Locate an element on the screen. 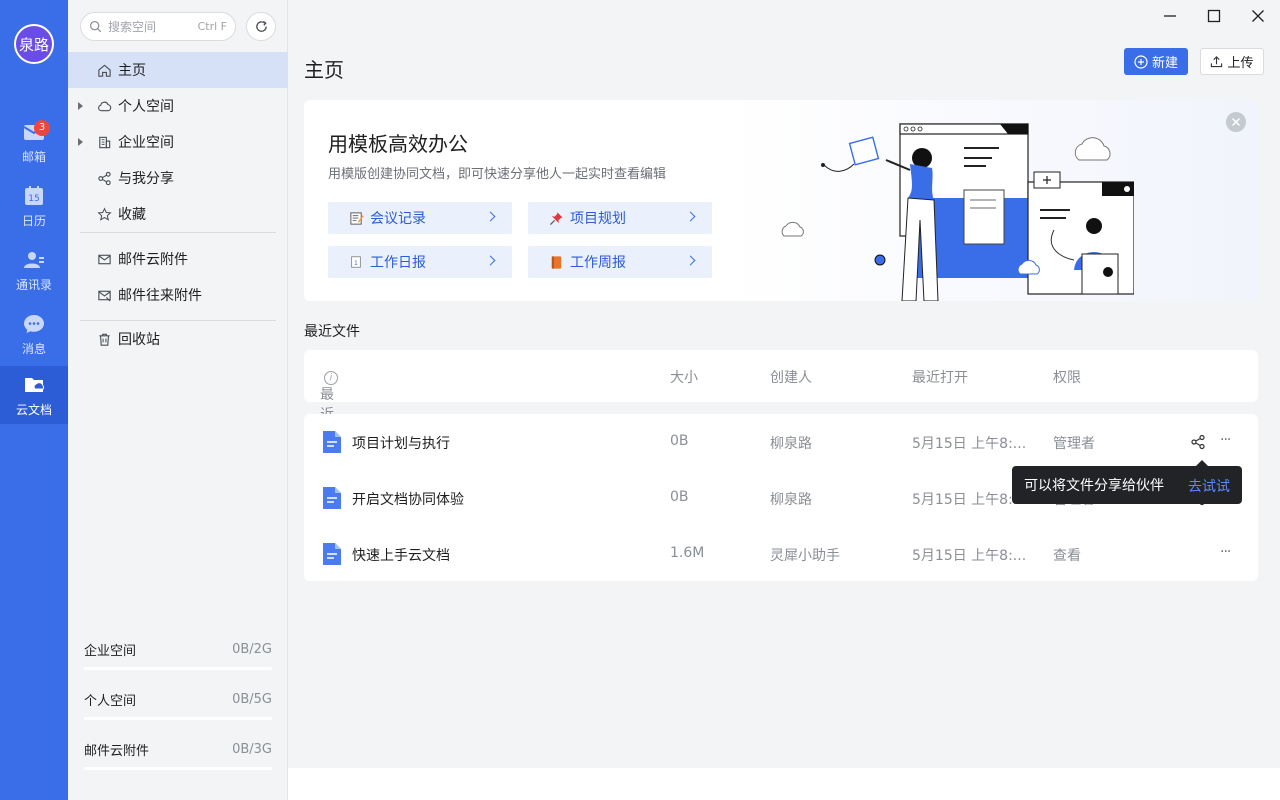  nav-item-label: 主页 is located at coordinates (132, 71).